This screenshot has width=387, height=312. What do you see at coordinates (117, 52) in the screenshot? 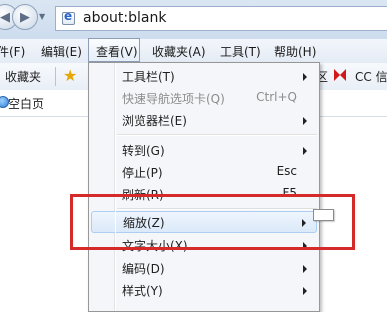
I see `menu-view-label: 查看(V)` at bounding box center [117, 52].